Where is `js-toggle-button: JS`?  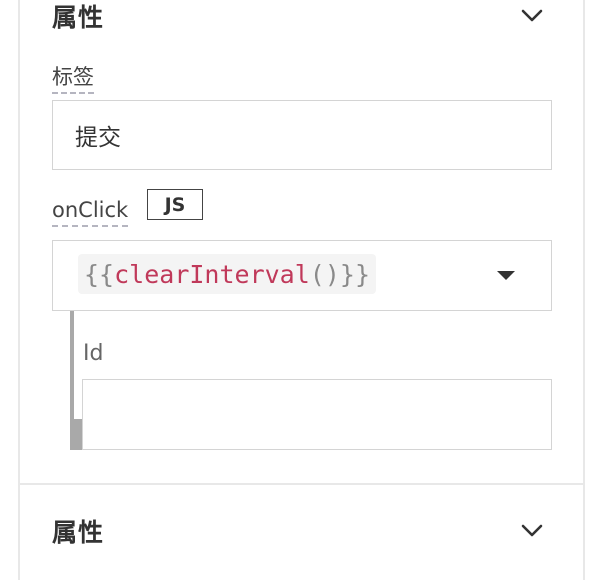
js-toggle-button: JS is located at coordinates (175, 204).